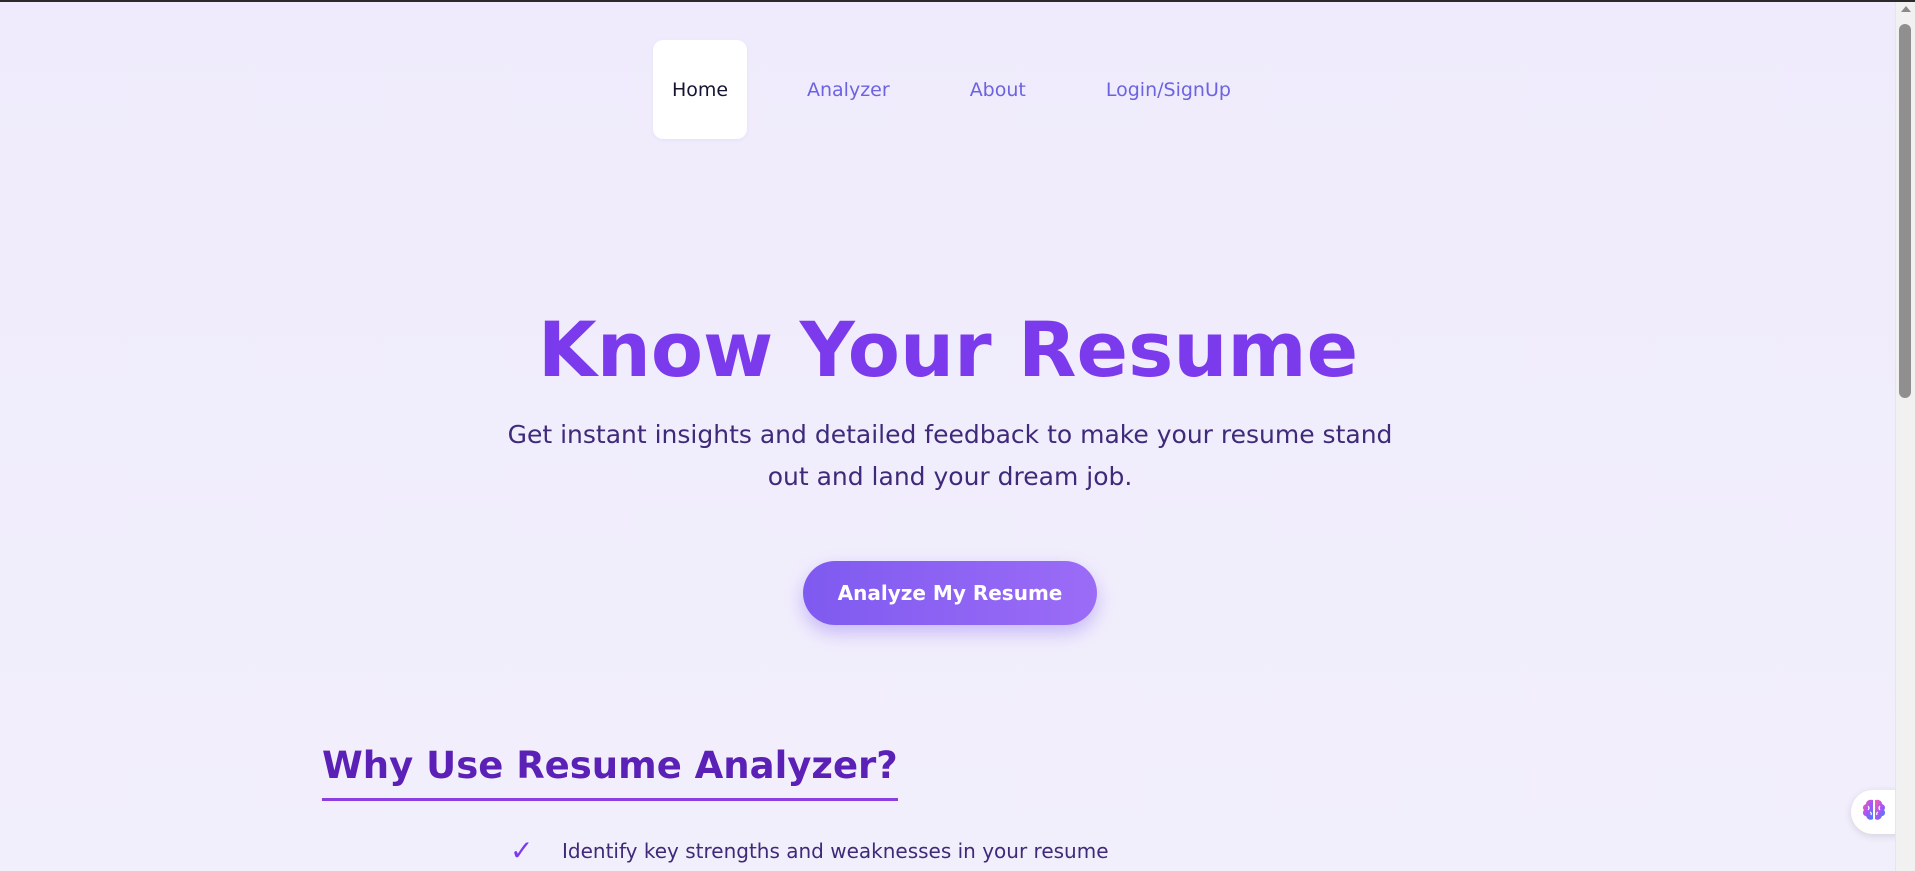 The image size is (1915, 871). Describe the element at coordinates (1905, 211) in the screenshot. I see `scrollbar-thumb` at that location.